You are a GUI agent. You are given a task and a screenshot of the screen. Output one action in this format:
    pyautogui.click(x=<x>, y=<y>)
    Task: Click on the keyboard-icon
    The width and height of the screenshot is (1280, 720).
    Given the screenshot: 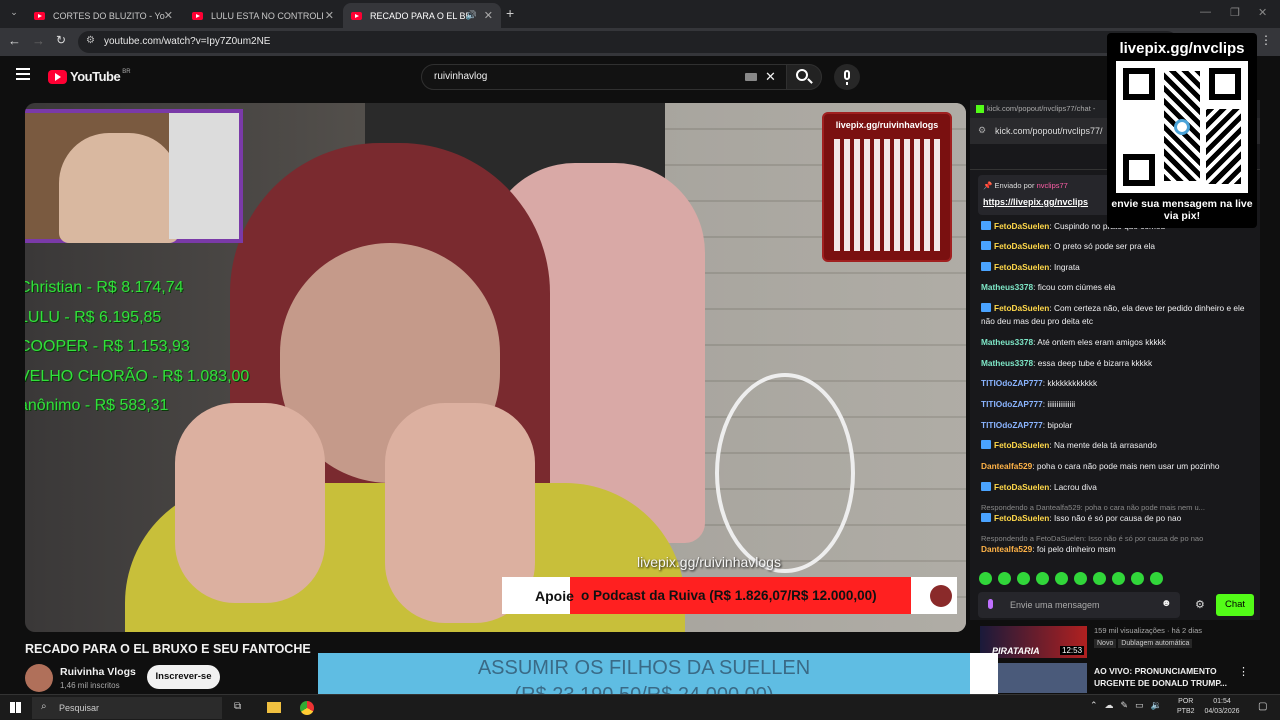 What is the action you would take?
    pyautogui.click(x=751, y=77)
    